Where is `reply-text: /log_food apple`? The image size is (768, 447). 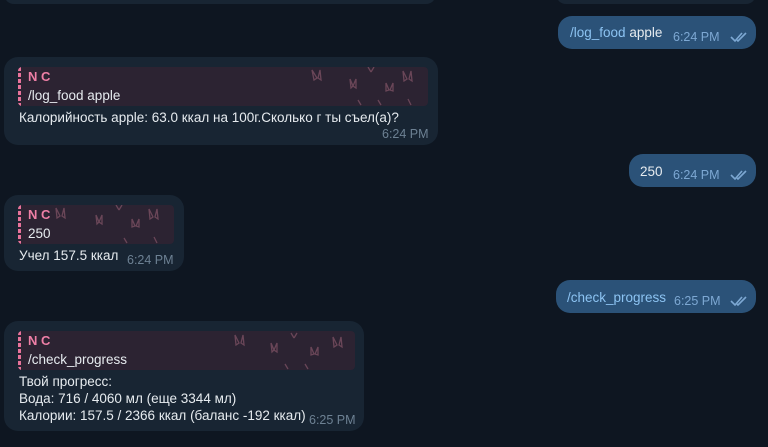 reply-text: /log_food apple is located at coordinates (74, 95).